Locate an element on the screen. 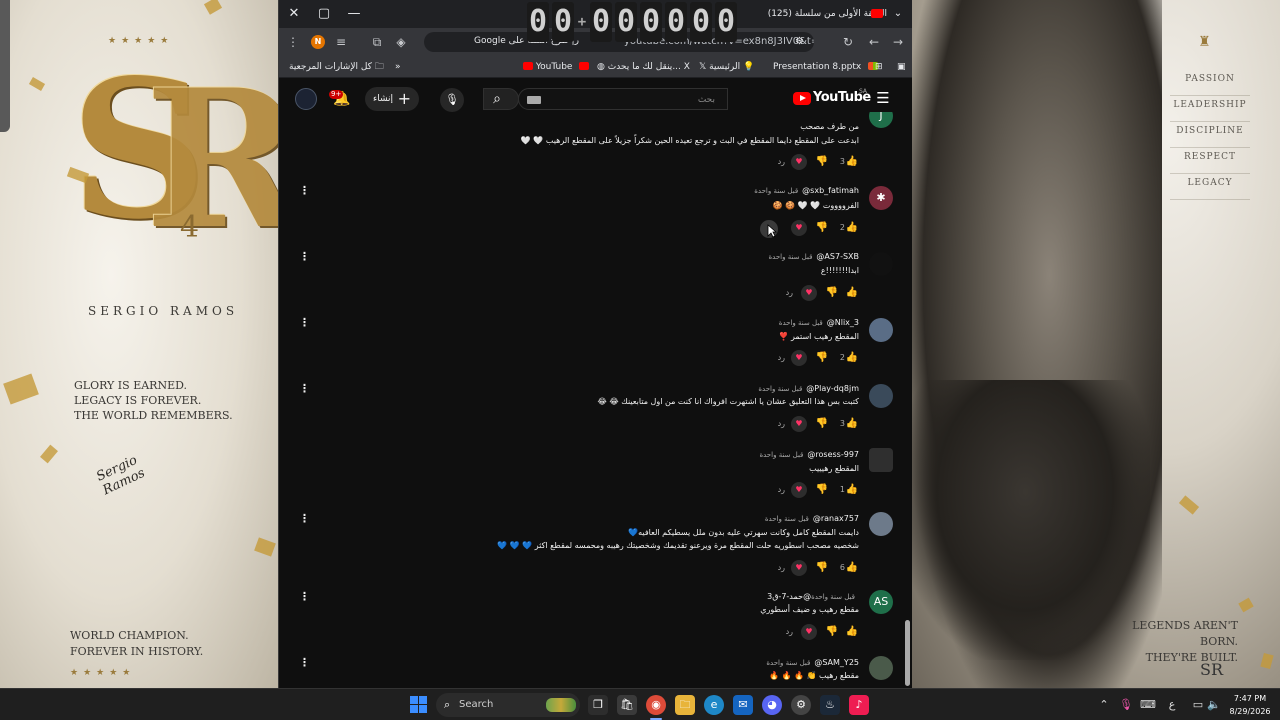 This screenshot has height=720, width=1280. maximize-window-icon: ▢ is located at coordinates (324, 14).